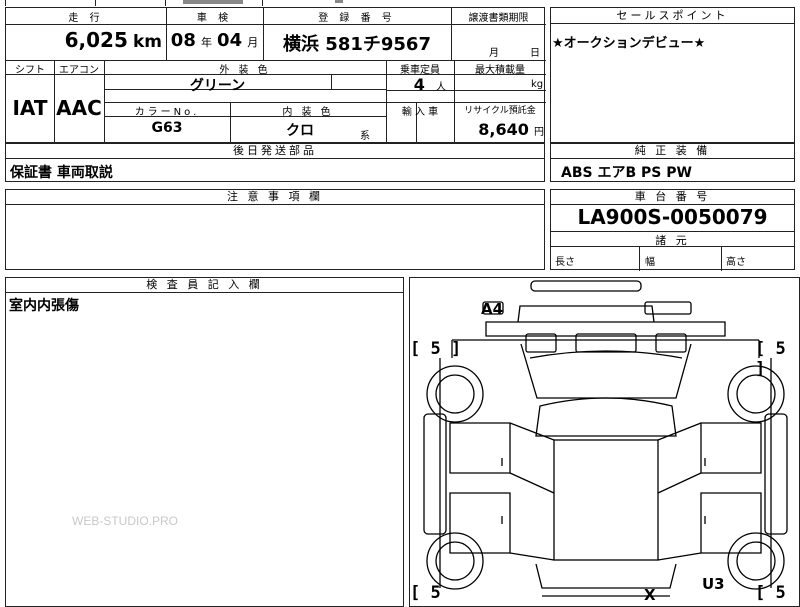  I want to click on tire-mark-rear-right: [ 5, so click(770, 593).